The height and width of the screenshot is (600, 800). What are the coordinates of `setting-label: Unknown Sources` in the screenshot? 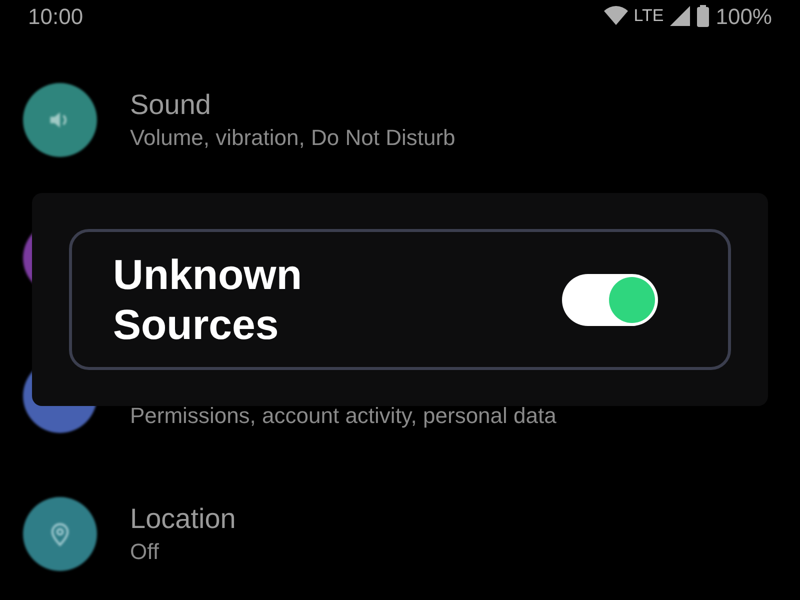 It's located at (208, 300).